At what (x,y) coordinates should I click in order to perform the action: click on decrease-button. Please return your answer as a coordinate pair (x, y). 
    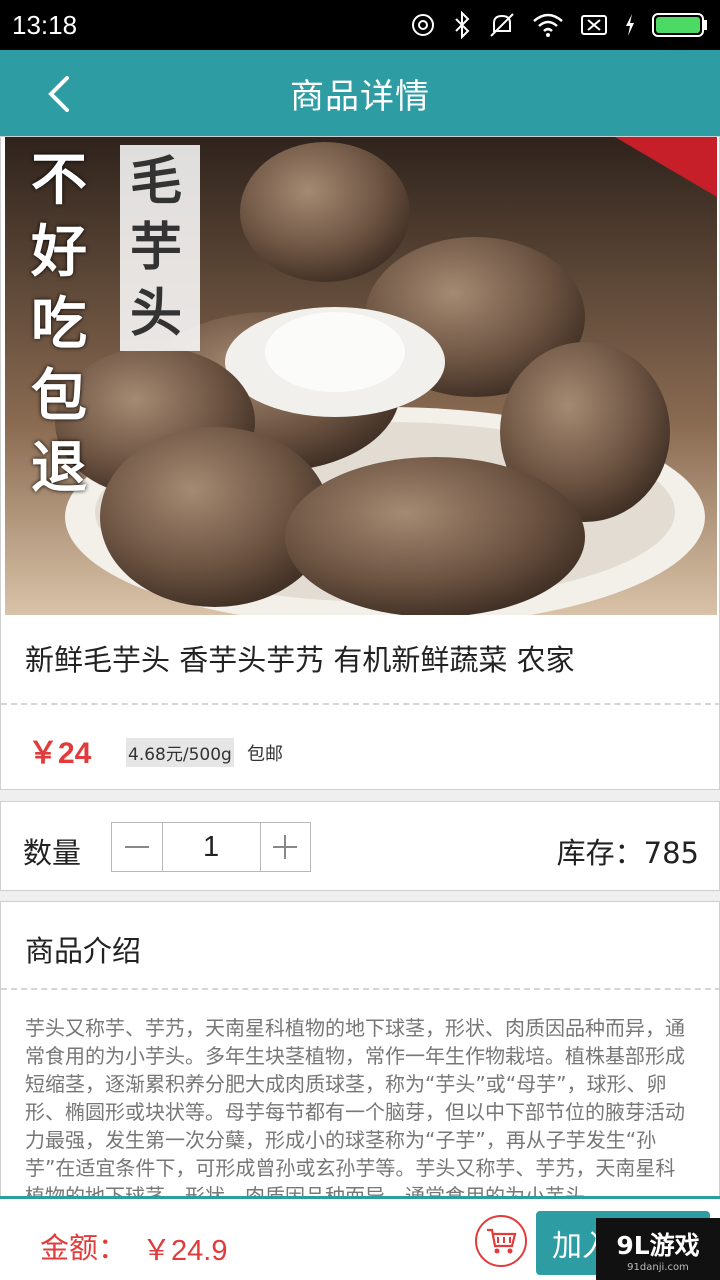
    Looking at the image, I should click on (137, 847).